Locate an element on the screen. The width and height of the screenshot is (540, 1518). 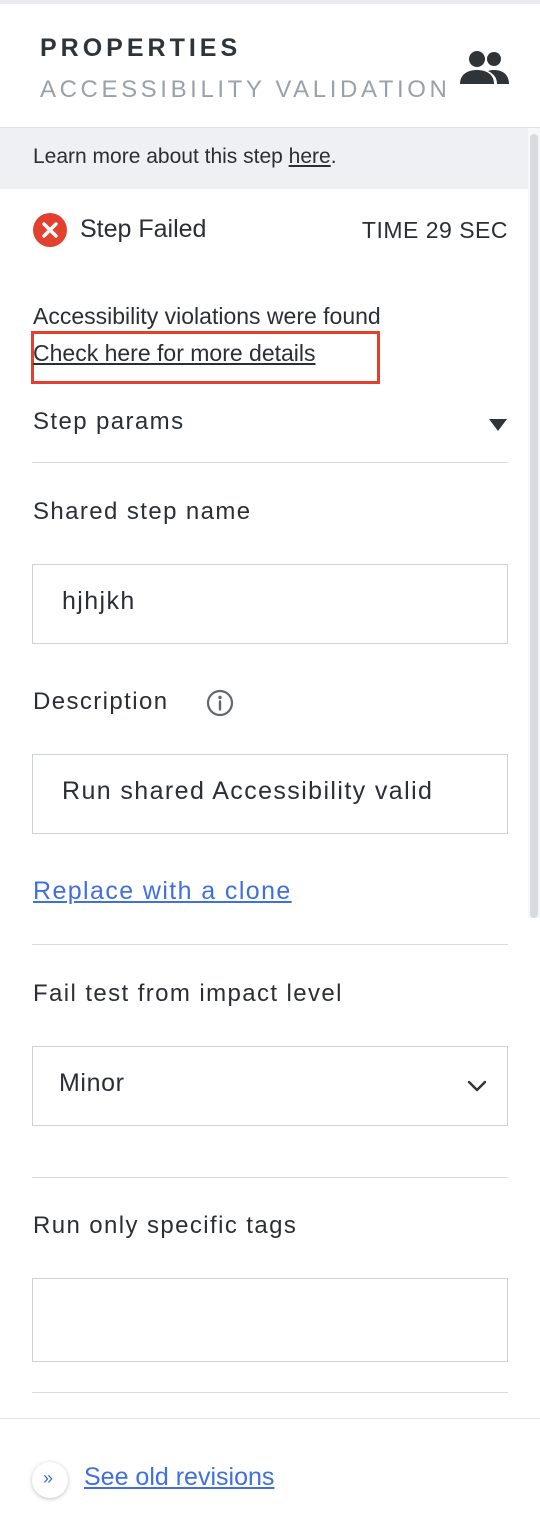
chevron-down-icon is located at coordinates (477, 1086).